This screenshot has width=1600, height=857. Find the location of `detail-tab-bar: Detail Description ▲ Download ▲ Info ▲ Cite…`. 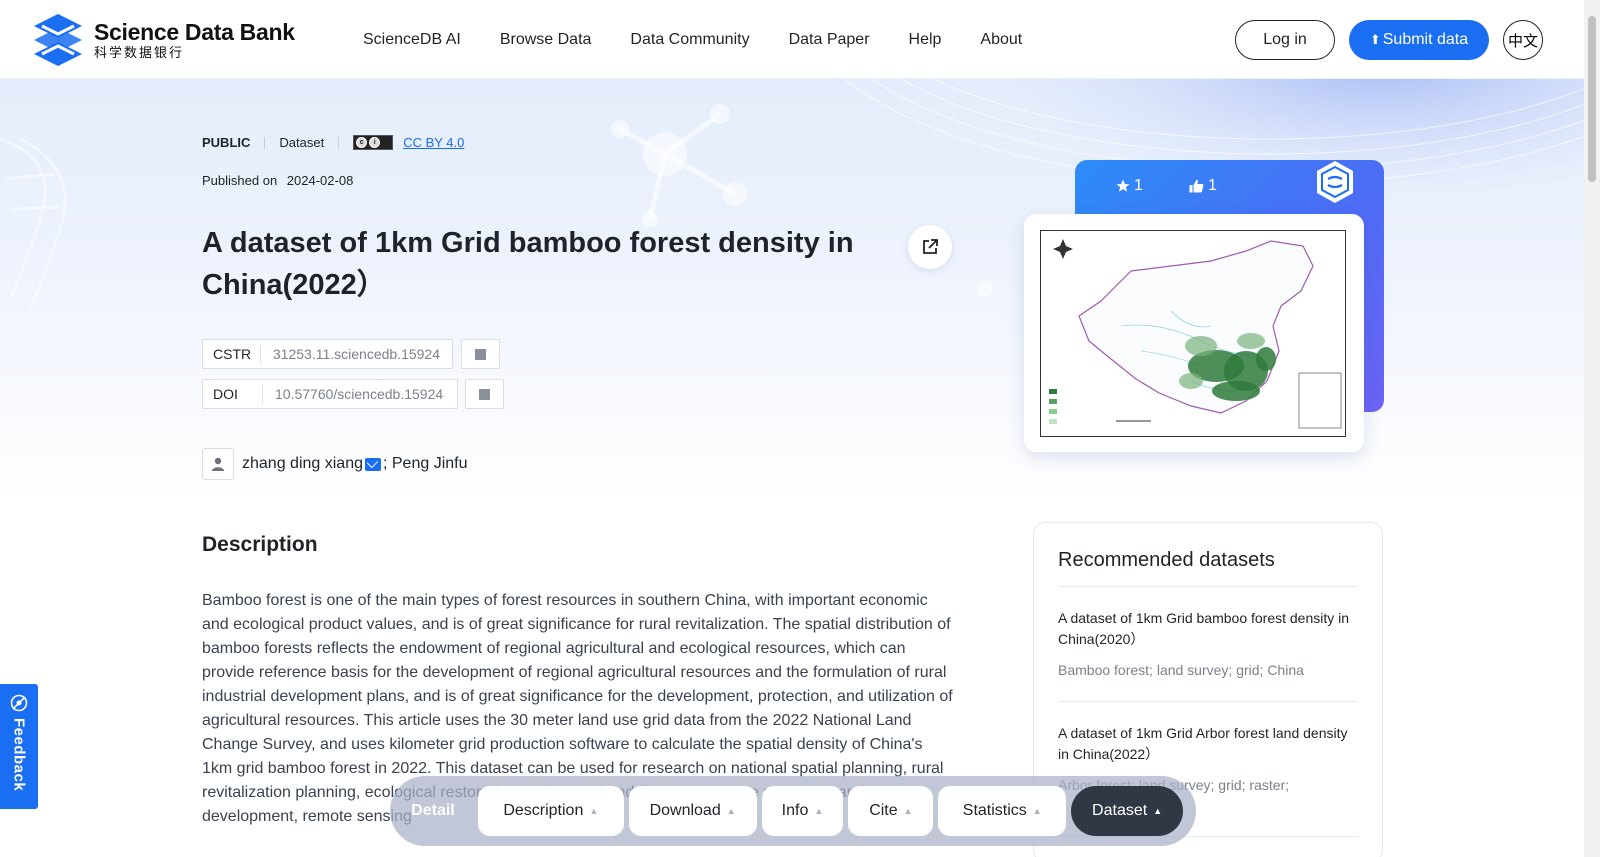

detail-tab-bar: Detail Description ▲ Download ▲ Info ▲ Cite… is located at coordinates (793, 811).